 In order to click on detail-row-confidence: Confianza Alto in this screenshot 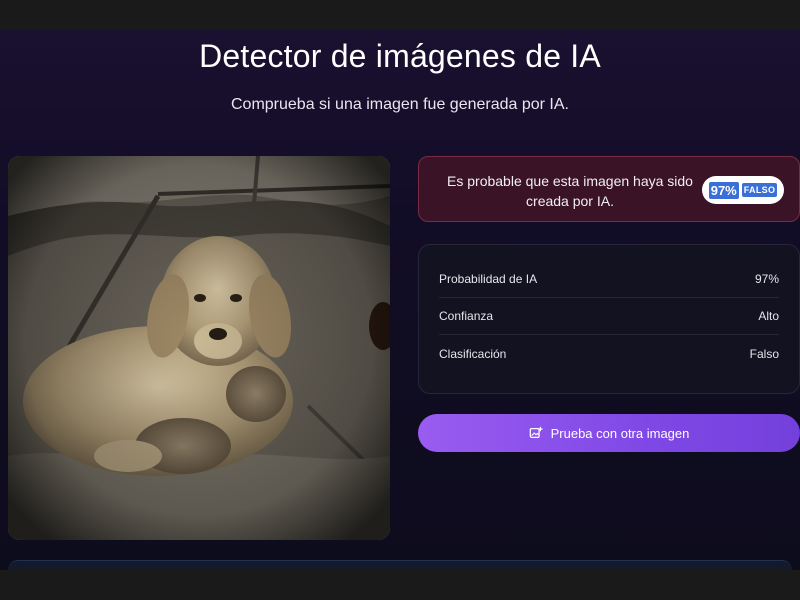, I will do `click(609, 316)`.